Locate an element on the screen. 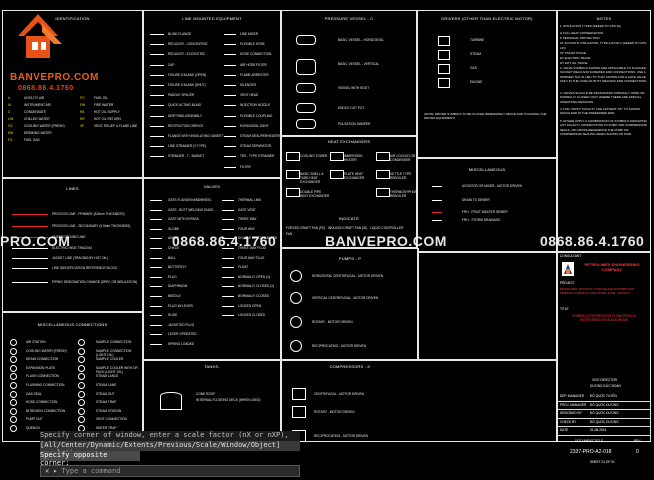 This screenshot has width=654, height=480. tb-vice-name: DƯƠNG ĐỨC ĐOAN is located at coordinates (605, 386).